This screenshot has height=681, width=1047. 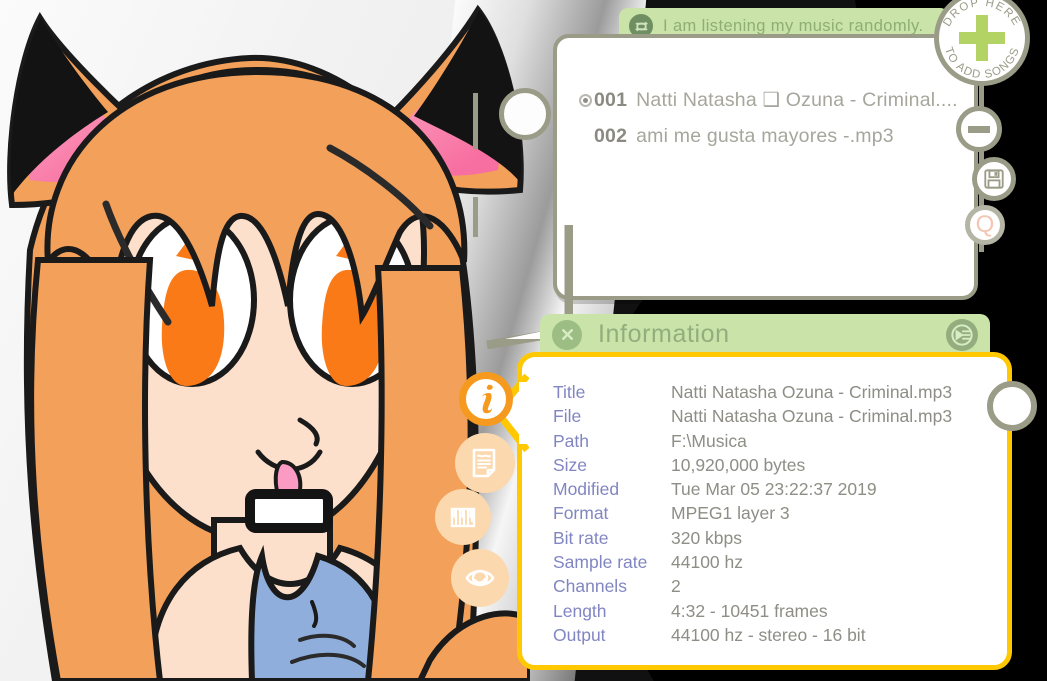 I want to click on info-row-size: Size 10,920,000 bytes, so click(x=774, y=465).